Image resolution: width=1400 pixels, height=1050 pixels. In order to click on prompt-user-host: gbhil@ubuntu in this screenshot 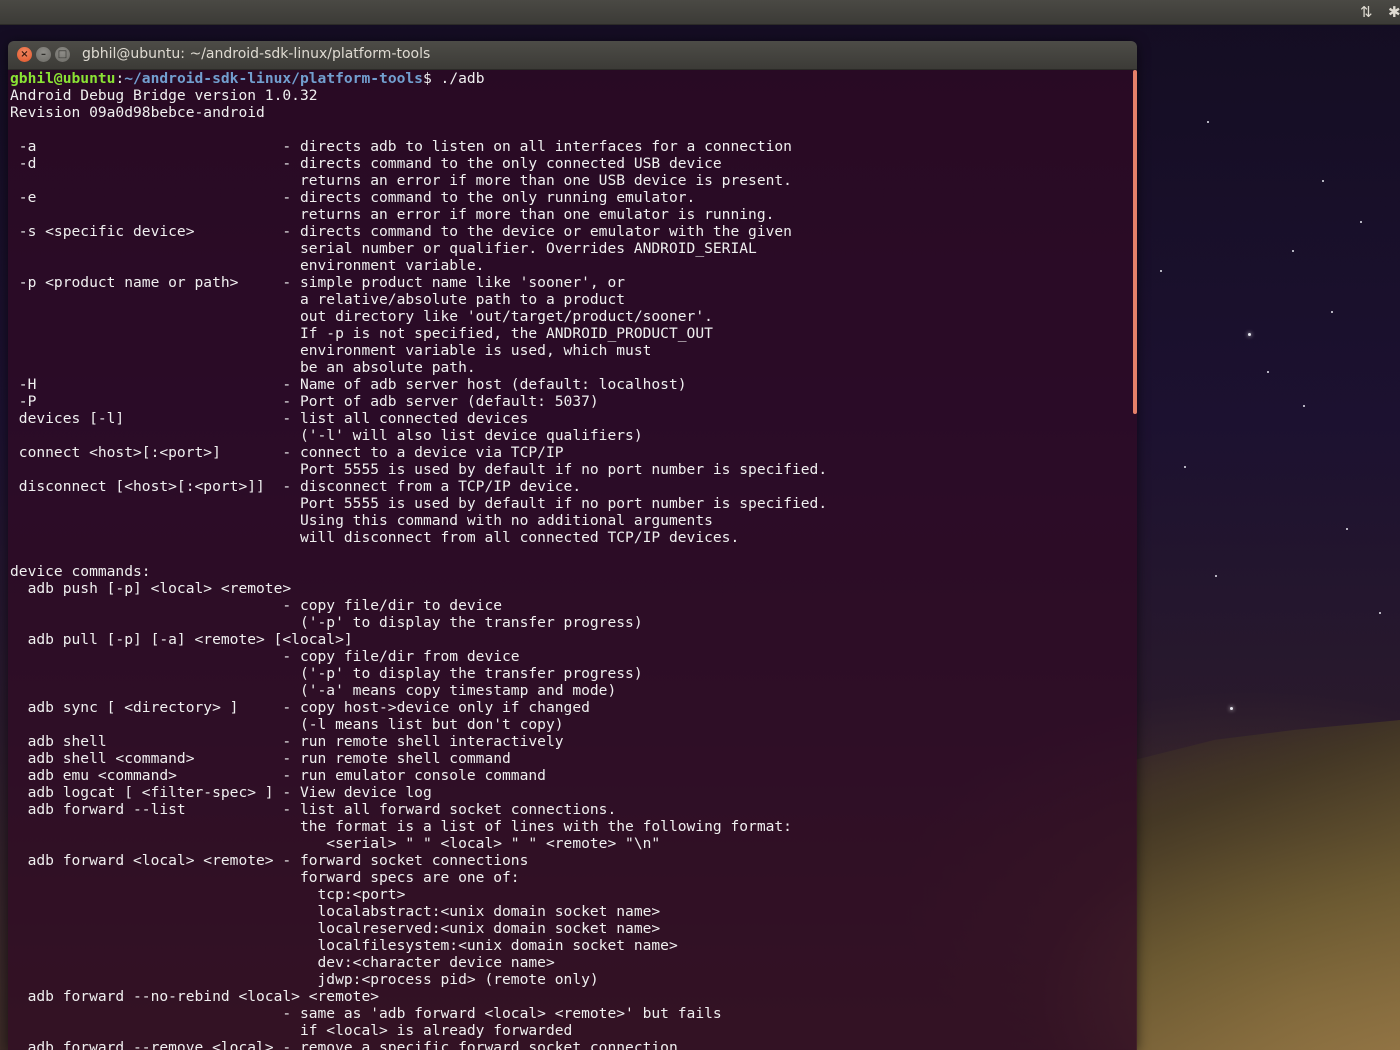, I will do `click(63, 78)`.